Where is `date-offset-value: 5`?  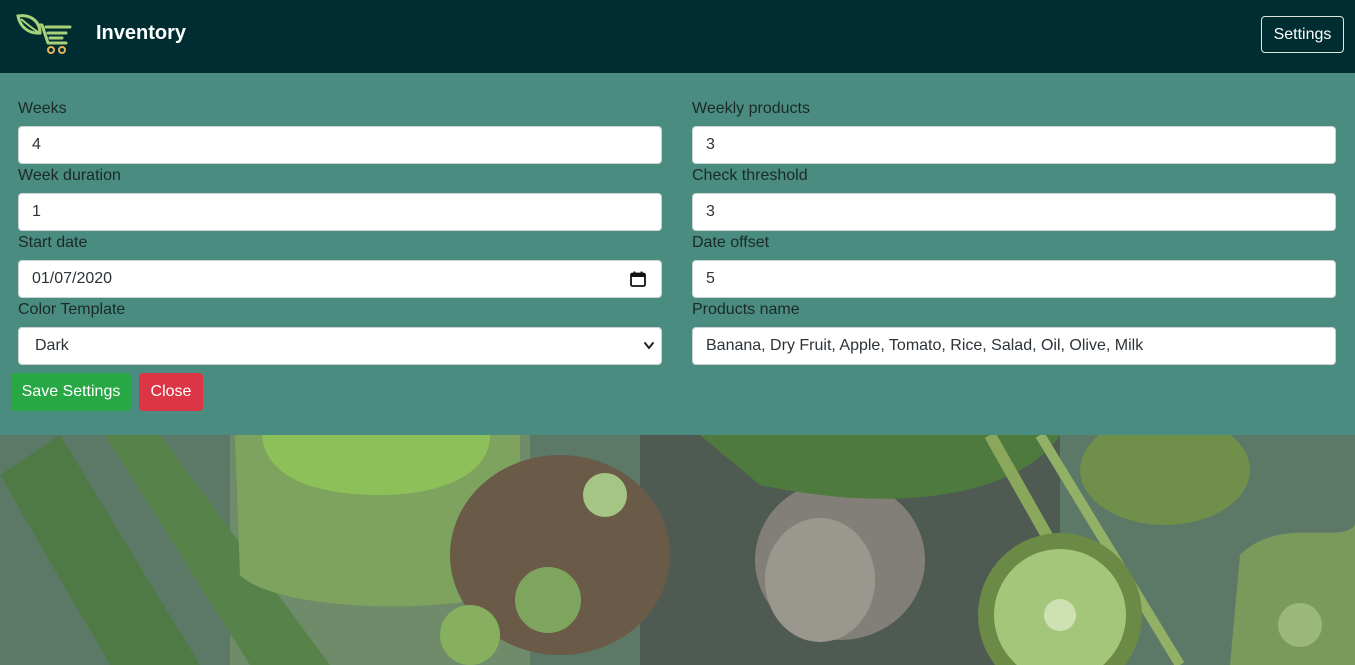
date-offset-value: 5 is located at coordinates (710, 278).